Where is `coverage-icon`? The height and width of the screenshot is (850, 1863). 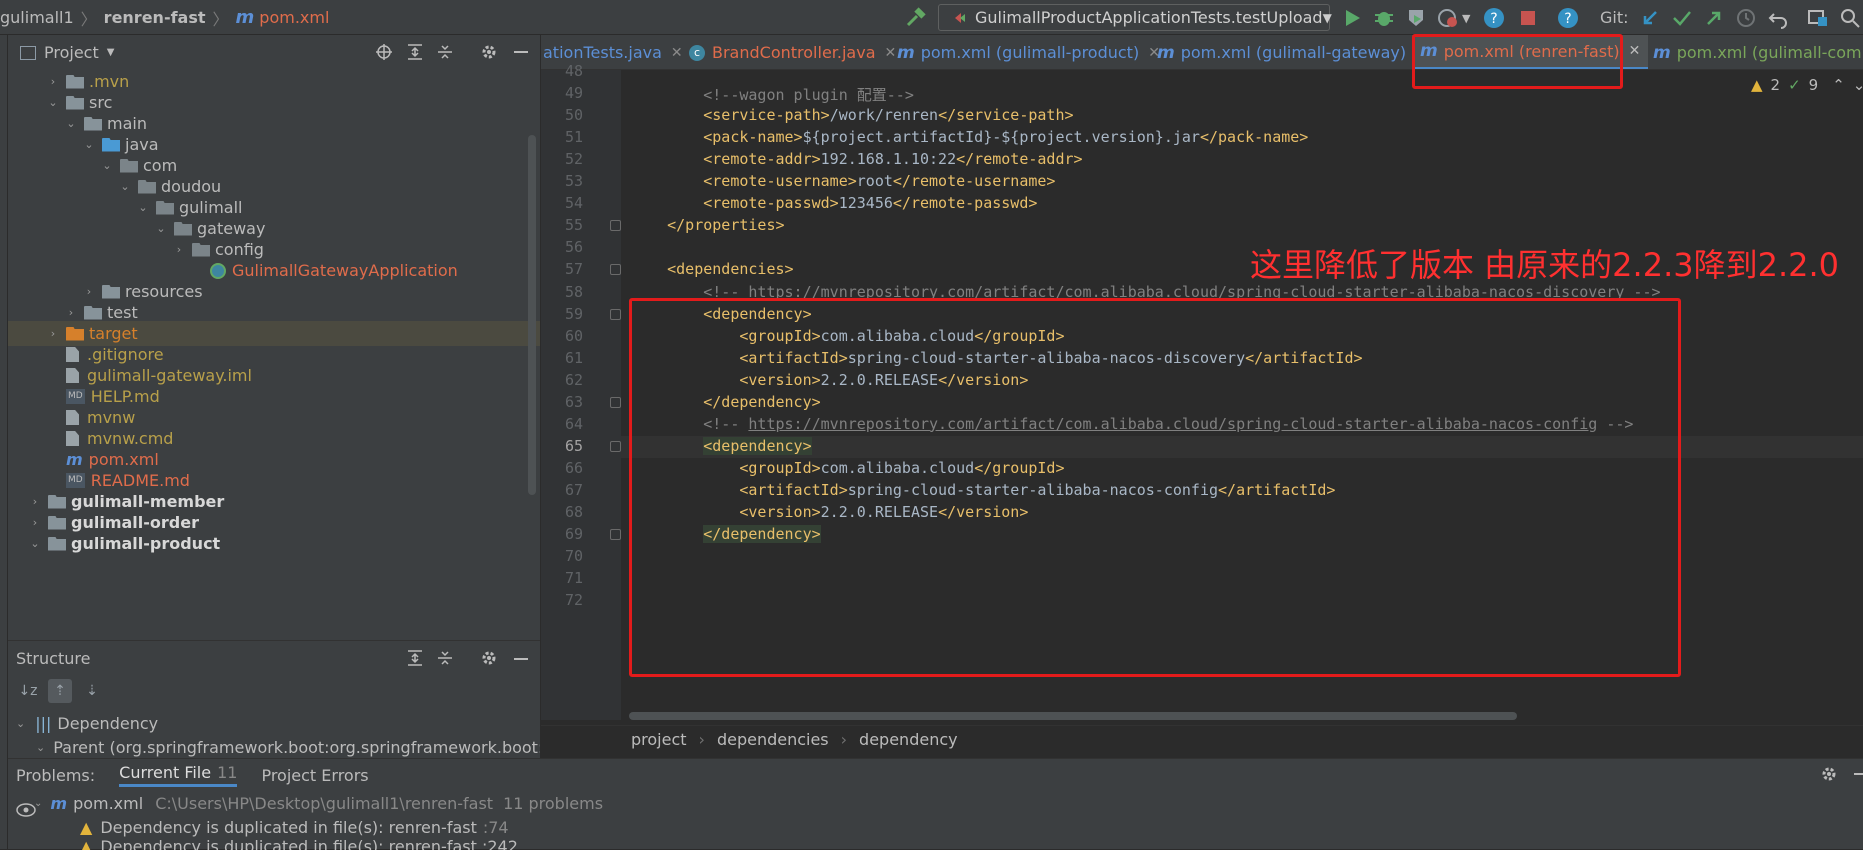 coverage-icon is located at coordinates (1416, 18).